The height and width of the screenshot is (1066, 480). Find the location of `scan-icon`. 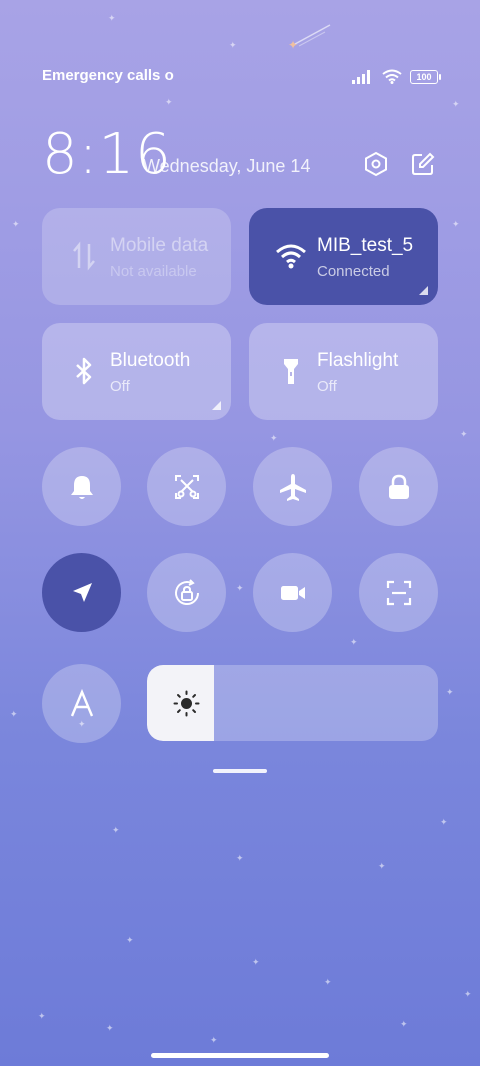

scan-icon is located at coordinates (398, 592).